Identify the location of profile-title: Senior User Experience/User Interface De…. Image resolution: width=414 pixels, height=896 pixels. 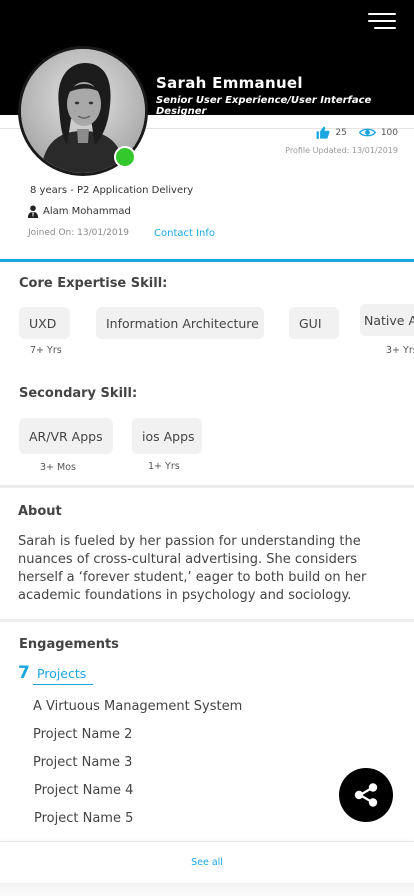
(264, 106).